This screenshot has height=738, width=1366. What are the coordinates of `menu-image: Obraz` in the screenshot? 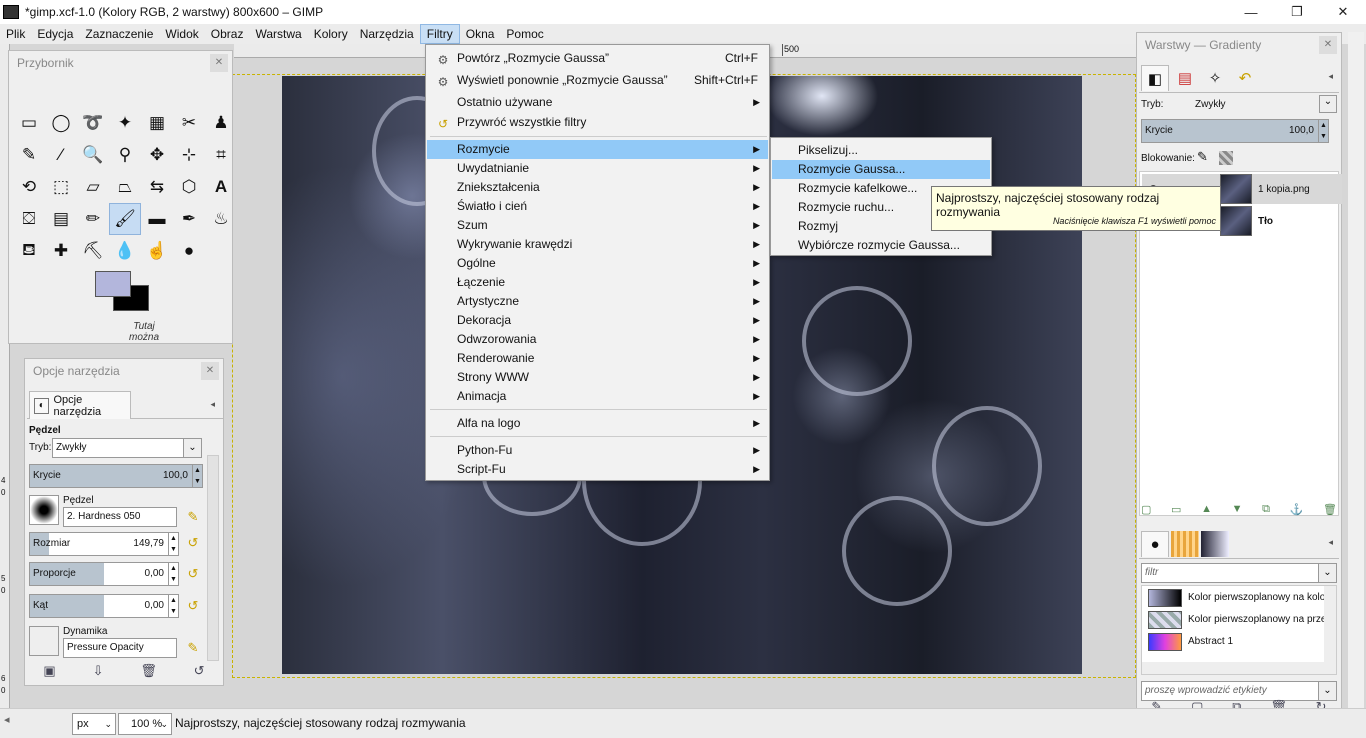 It's located at (227, 34).